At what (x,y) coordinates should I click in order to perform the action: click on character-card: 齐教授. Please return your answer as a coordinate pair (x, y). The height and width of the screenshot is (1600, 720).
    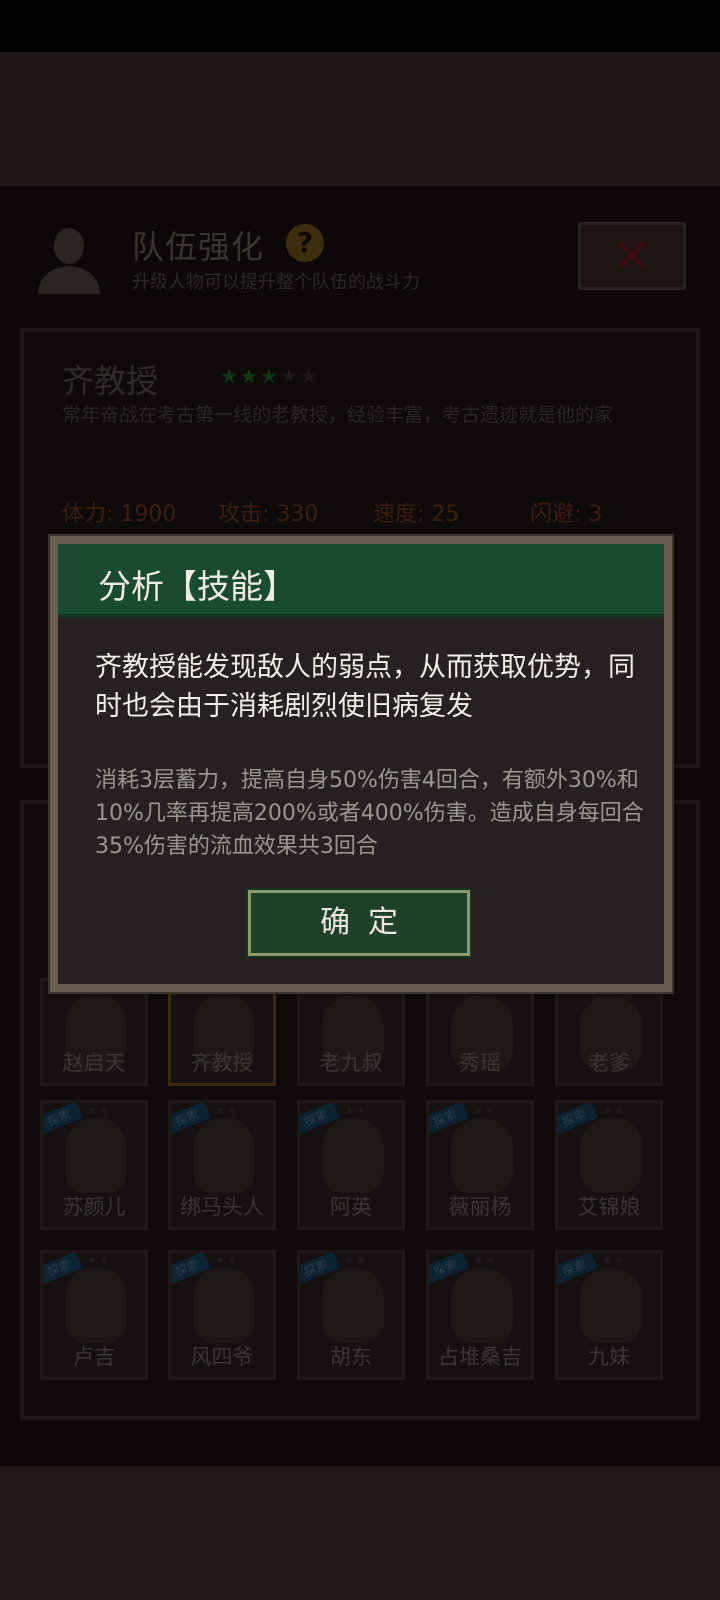
    Looking at the image, I should click on (222, 1032).